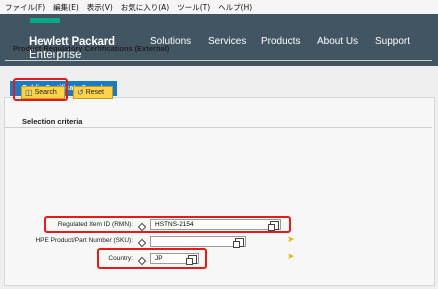 This screenshot has height=289, width=438. Describe the element at coordinates (280, 41) in the screenshot. I see `nav-products: Products` at that location.